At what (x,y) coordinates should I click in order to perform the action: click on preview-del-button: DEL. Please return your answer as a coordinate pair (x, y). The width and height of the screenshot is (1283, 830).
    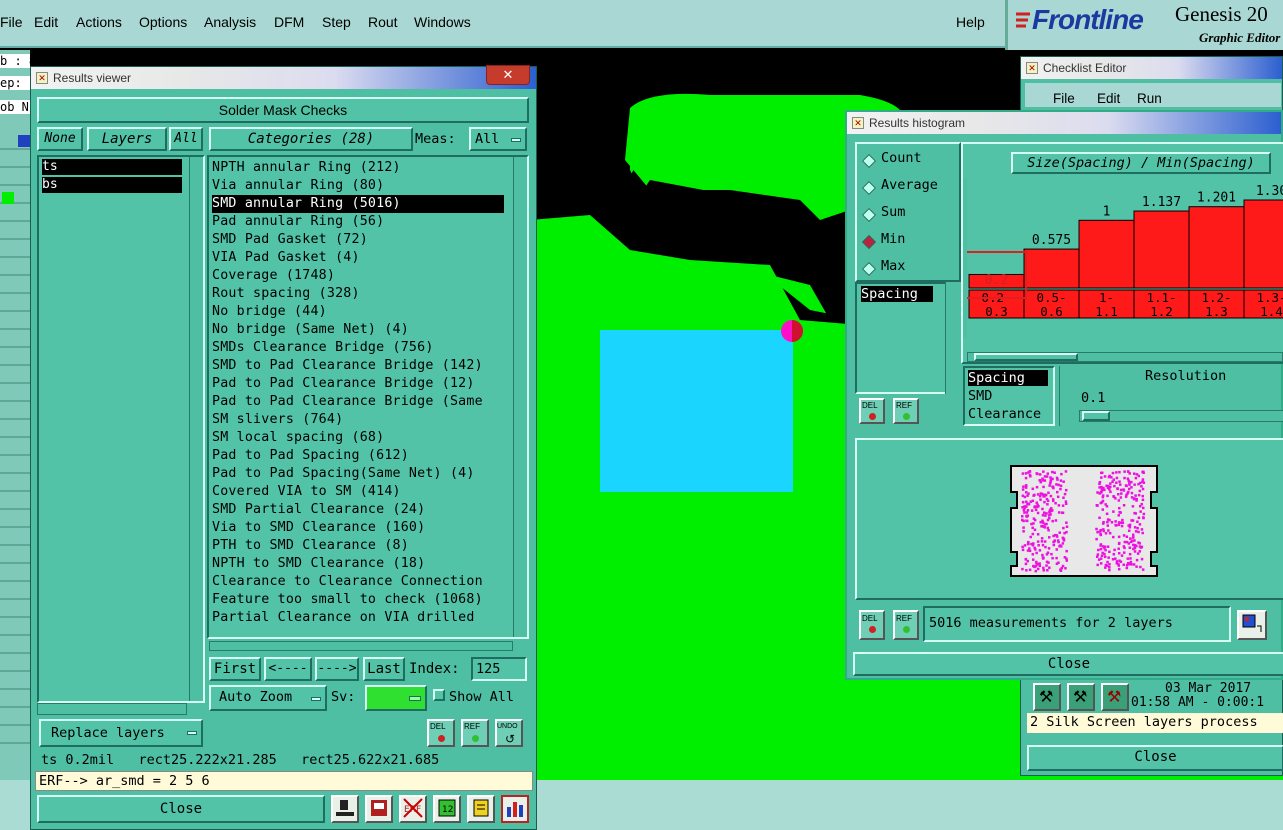
    Looking at the image, I should click on (872, 625).